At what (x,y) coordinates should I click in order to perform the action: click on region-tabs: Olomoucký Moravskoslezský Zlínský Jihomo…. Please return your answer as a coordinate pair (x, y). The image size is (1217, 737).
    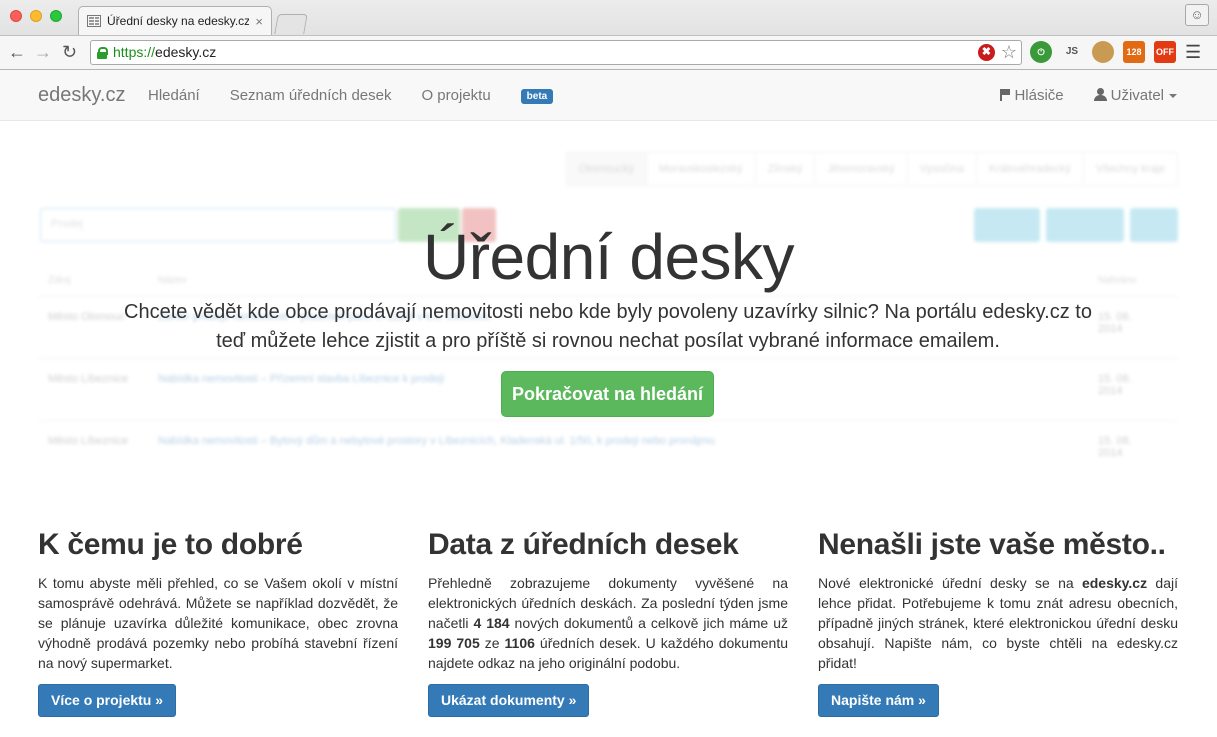
    Looking at the image, I should click on (871, 169).